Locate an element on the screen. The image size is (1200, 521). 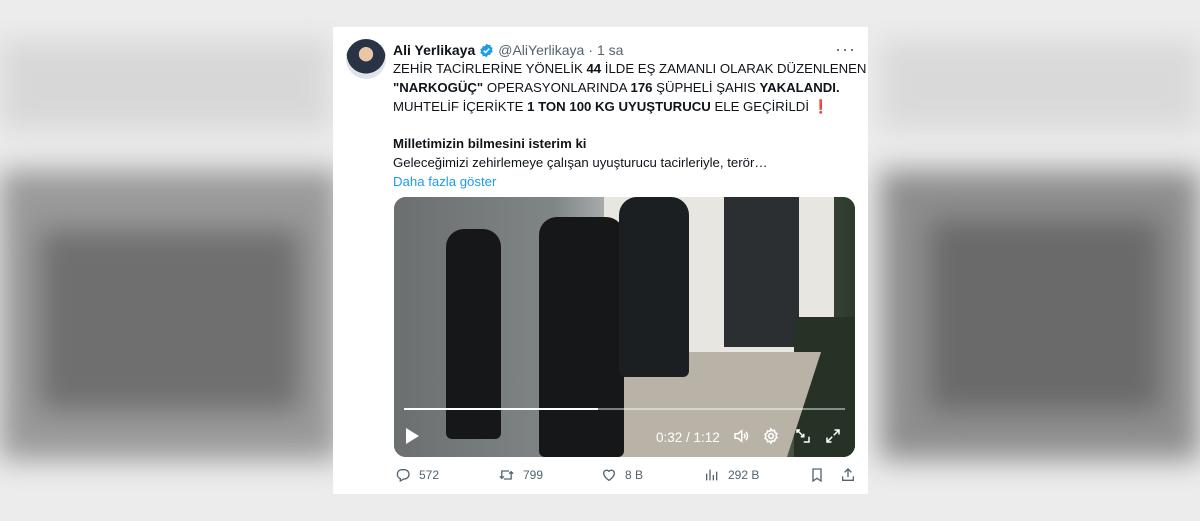
views-count: 292 B is located at coordinates (744, 475).